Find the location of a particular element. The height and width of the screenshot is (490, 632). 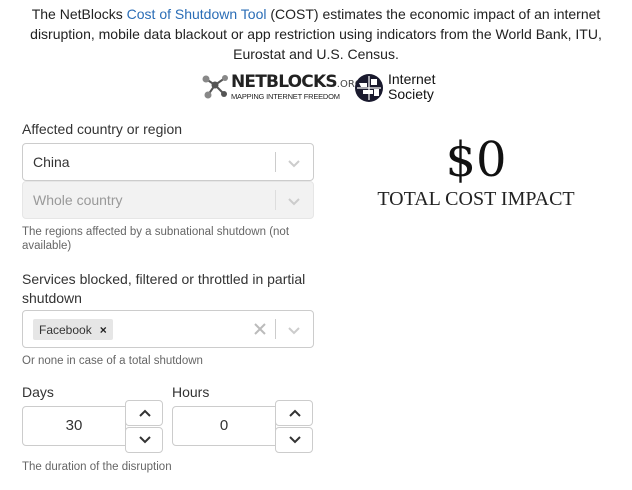

region-value: Whole country is located at coordinates (78, 200).